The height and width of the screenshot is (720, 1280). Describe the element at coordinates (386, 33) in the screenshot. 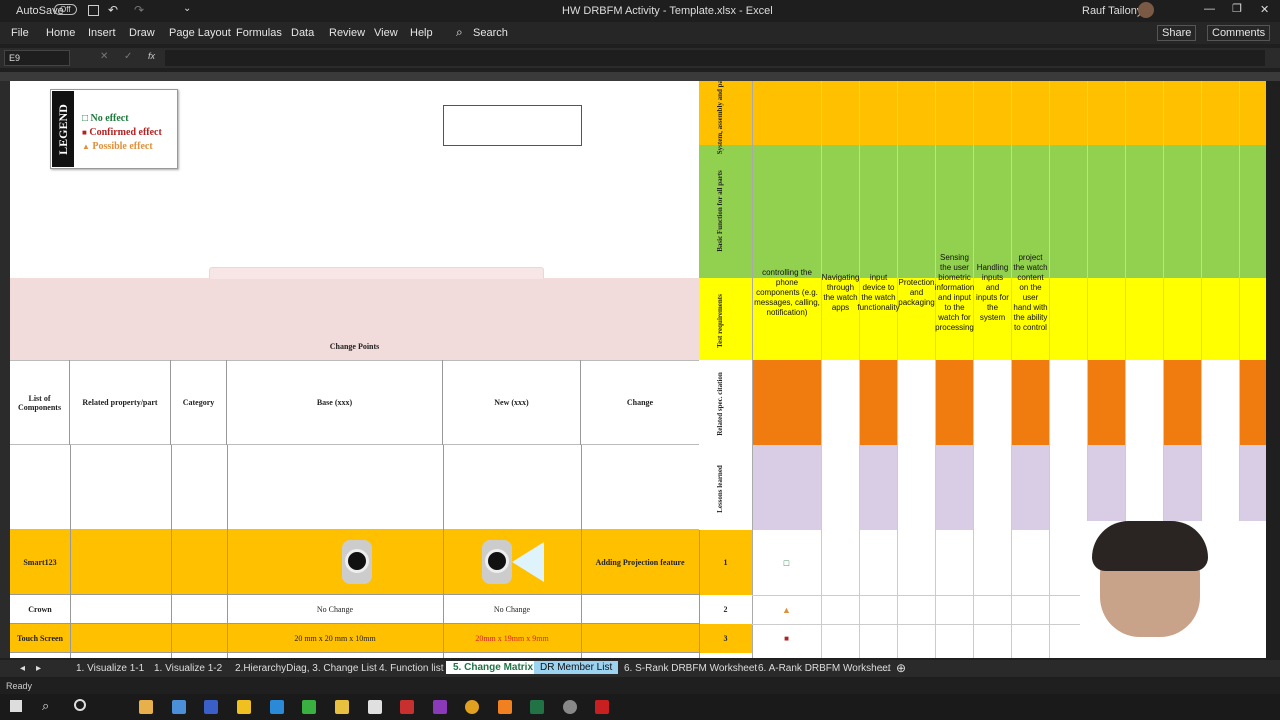

I see `tab-view: View` at that location.